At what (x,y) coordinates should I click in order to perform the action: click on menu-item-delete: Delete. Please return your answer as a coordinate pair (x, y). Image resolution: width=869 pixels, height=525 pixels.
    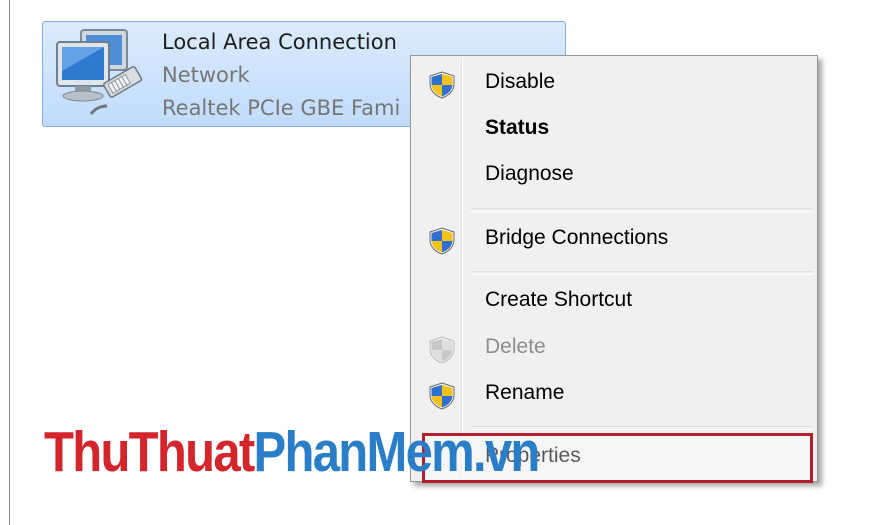
    Looking at the image, I should click on (614, 349).